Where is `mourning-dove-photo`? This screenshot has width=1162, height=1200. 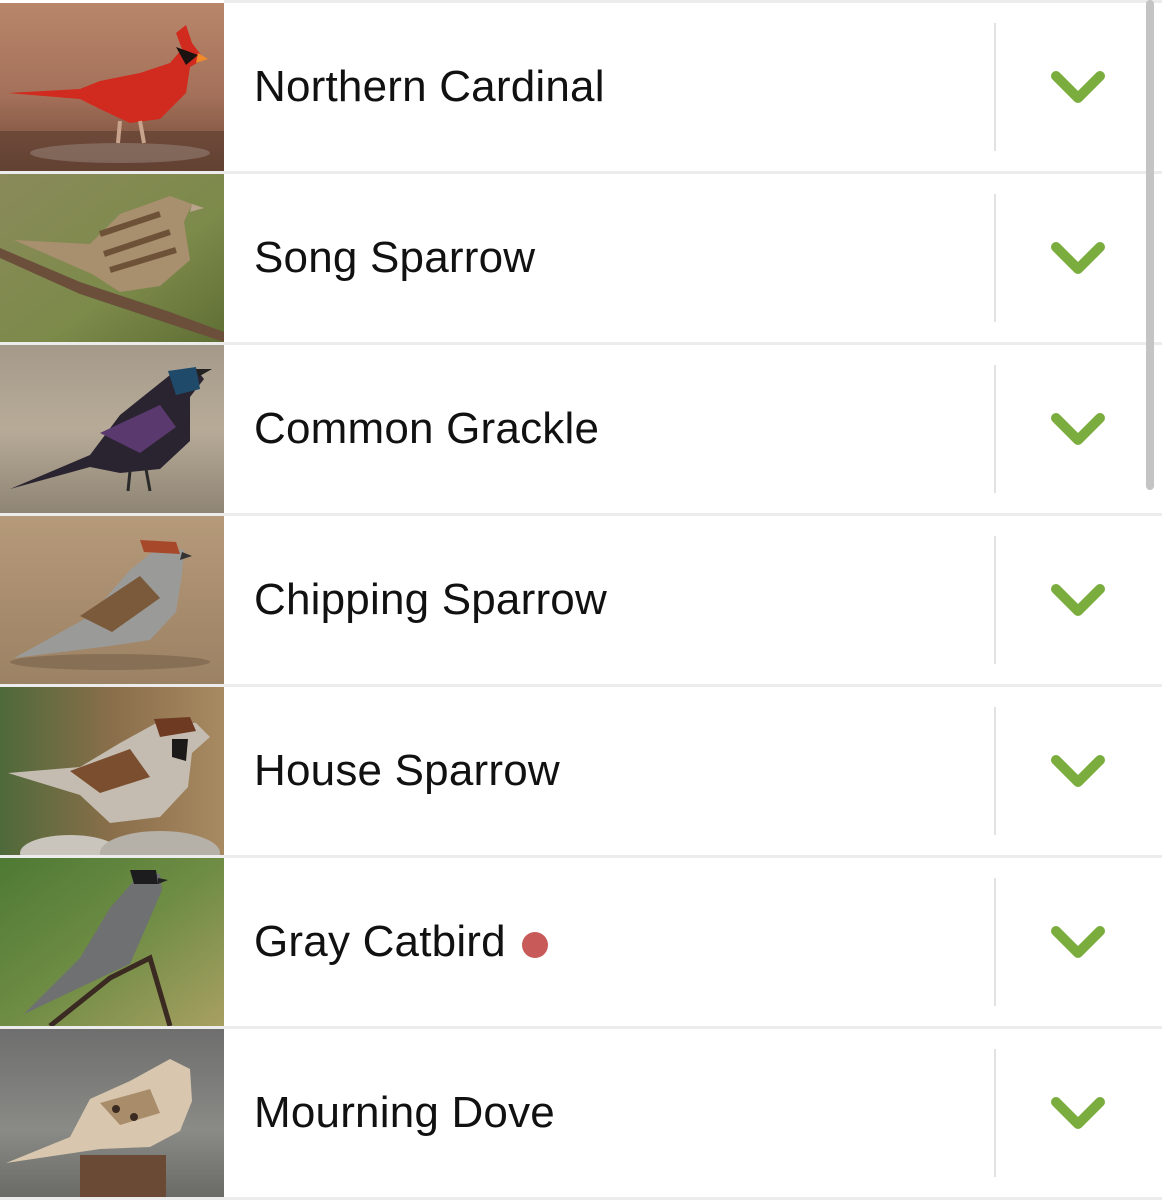
mourning-dove-photo is located at coordinates (112, 1113).